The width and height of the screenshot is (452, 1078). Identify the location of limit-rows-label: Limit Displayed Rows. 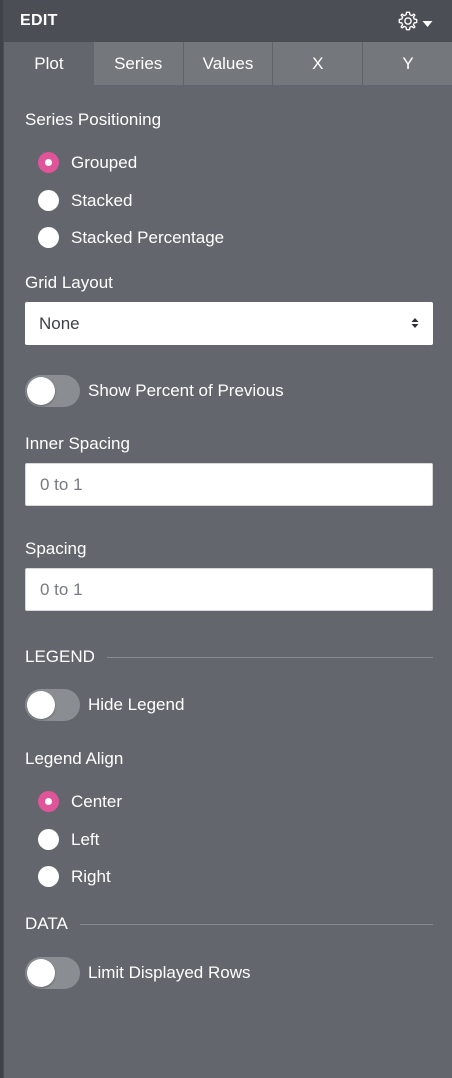
(169, 972).